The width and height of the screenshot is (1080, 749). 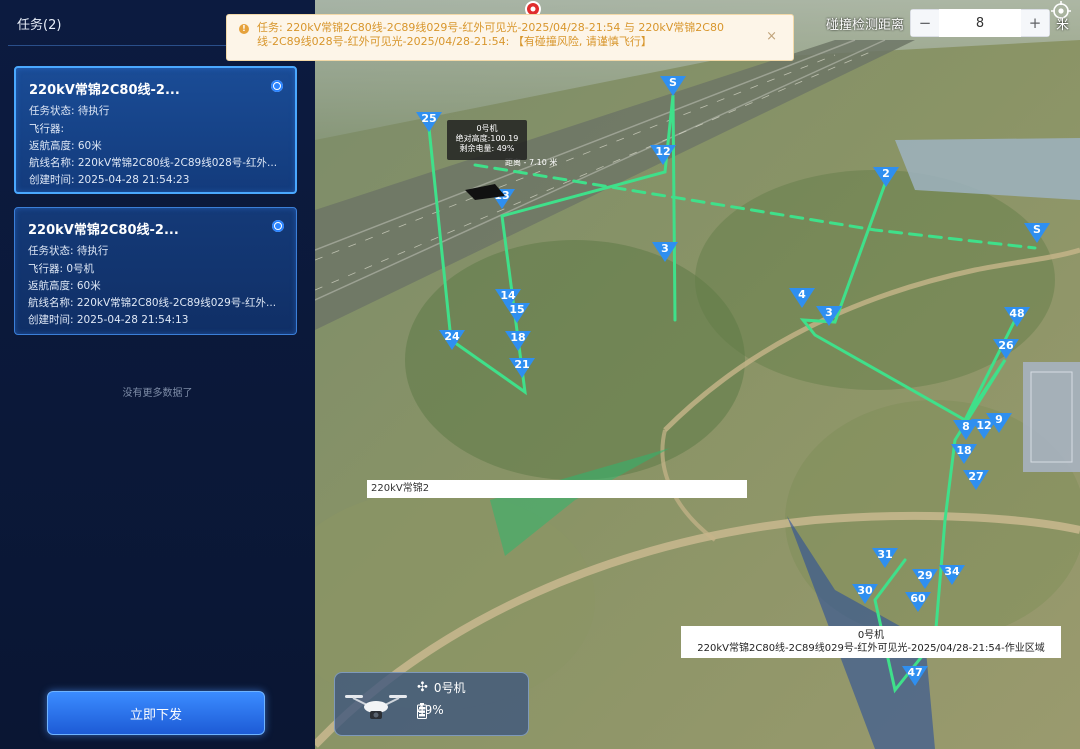 I want to click on drone-icon, so click(x=376, y=707).